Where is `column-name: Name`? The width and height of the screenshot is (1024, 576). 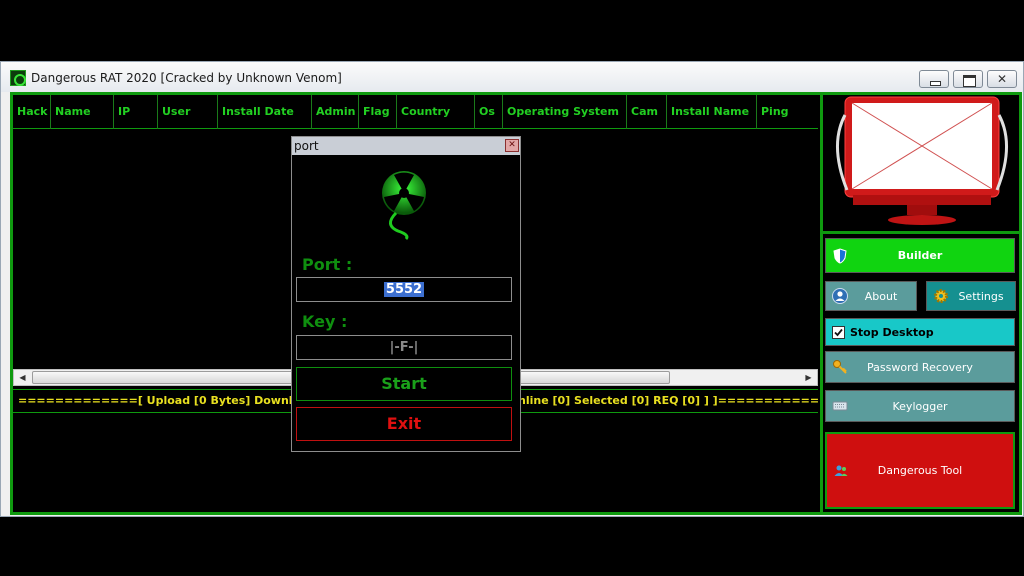 column-name: Name is located at coordinates (82, 112).